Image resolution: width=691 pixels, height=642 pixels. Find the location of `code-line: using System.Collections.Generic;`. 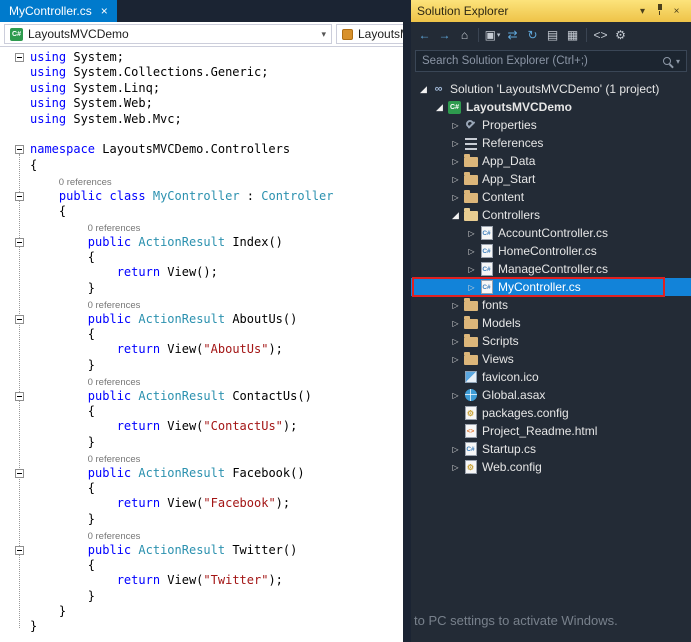

code-line: using System.Collections.Generic; is located at coordinates (201, 72).